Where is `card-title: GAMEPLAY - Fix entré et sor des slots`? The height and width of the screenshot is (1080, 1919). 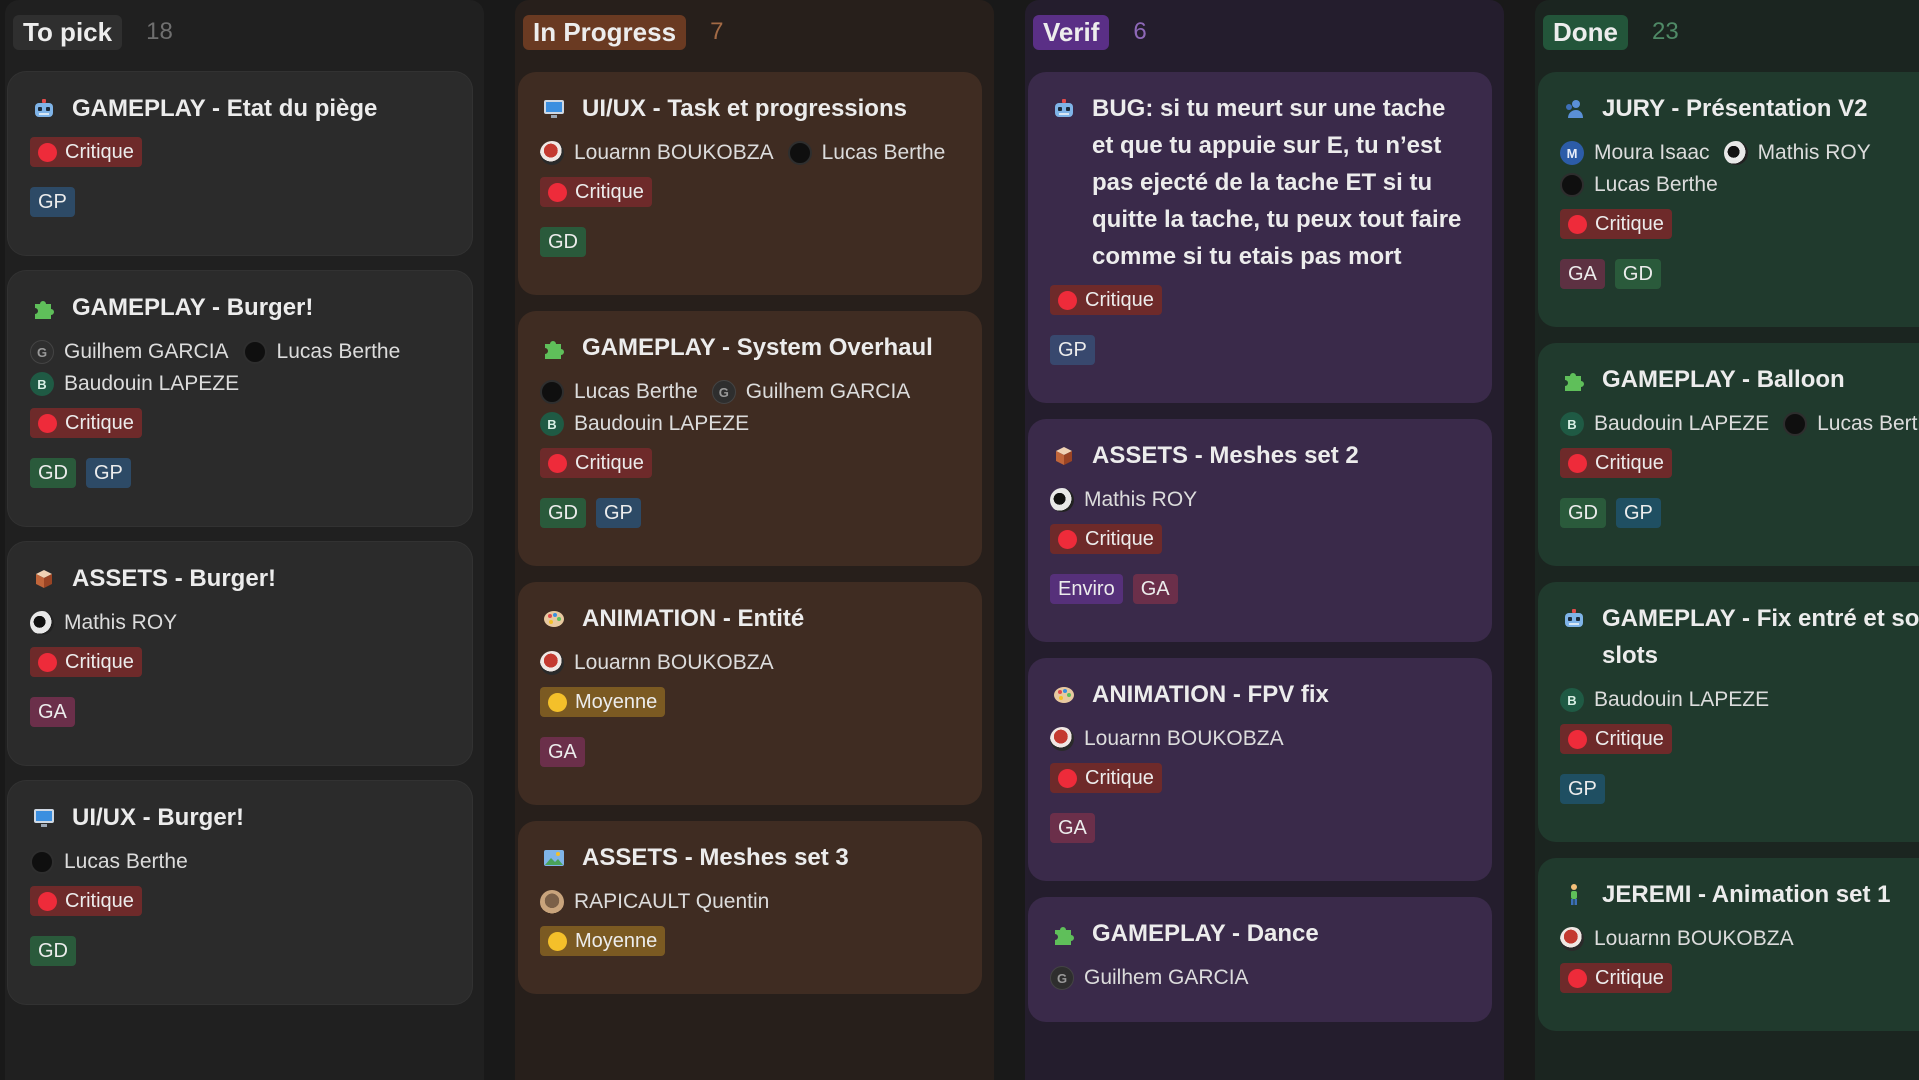 card-title: GAMEPLAY - Fix entré et sor des slots is located at coordinates (1739, 637).